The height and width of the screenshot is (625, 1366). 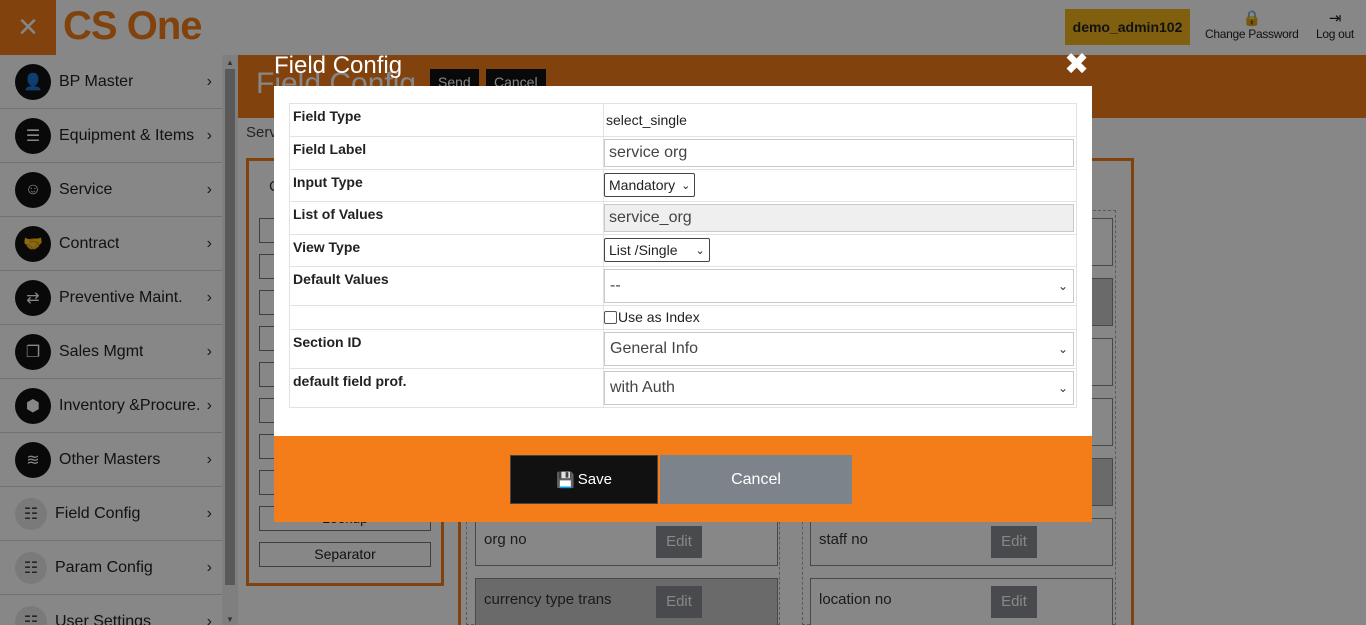 What do you see at coordinates (446, 286) in the screenshot?
I see `default-values-label: Default Values` at bounding box center [446, 286].